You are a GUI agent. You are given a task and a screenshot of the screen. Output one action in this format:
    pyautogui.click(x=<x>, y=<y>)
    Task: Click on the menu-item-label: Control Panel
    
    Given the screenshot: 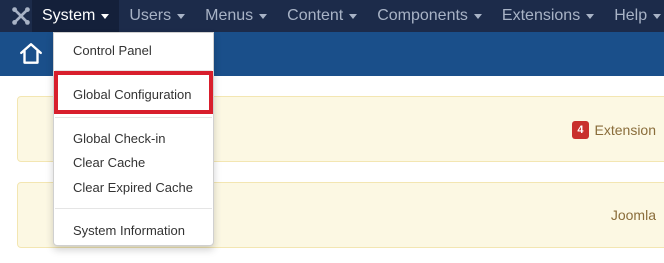 What is the action you would take?
    pyautogui.click(x=112, y=50)
    